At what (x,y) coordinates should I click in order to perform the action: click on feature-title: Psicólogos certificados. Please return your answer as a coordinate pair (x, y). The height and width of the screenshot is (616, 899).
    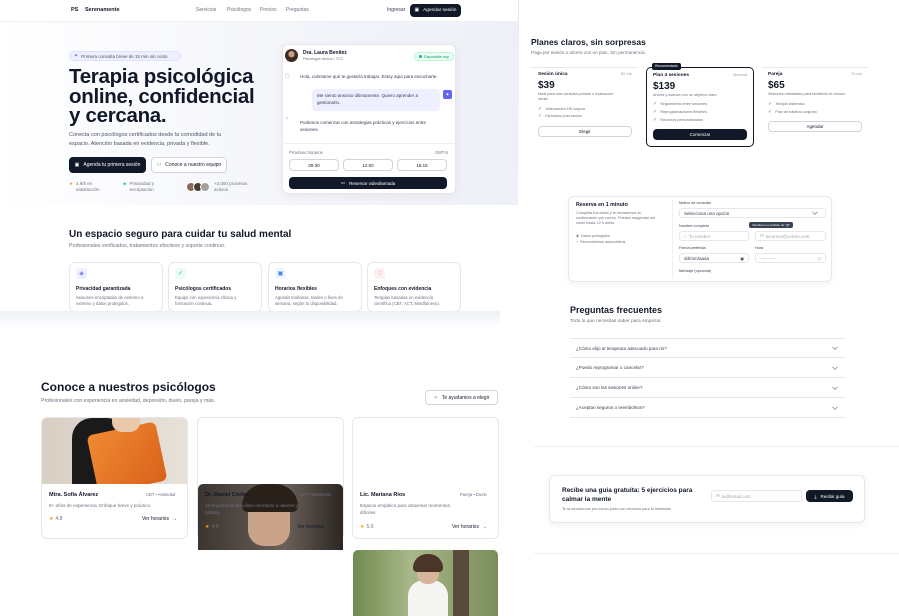
    Looking at the image, I should click on (203, 289).